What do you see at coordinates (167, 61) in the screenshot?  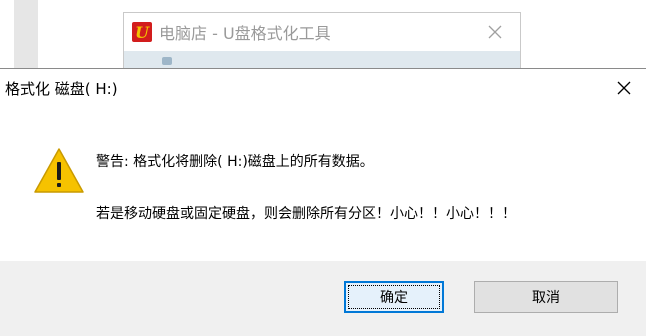 I see `background-window-item-icon` at bounding box center [167, 61].